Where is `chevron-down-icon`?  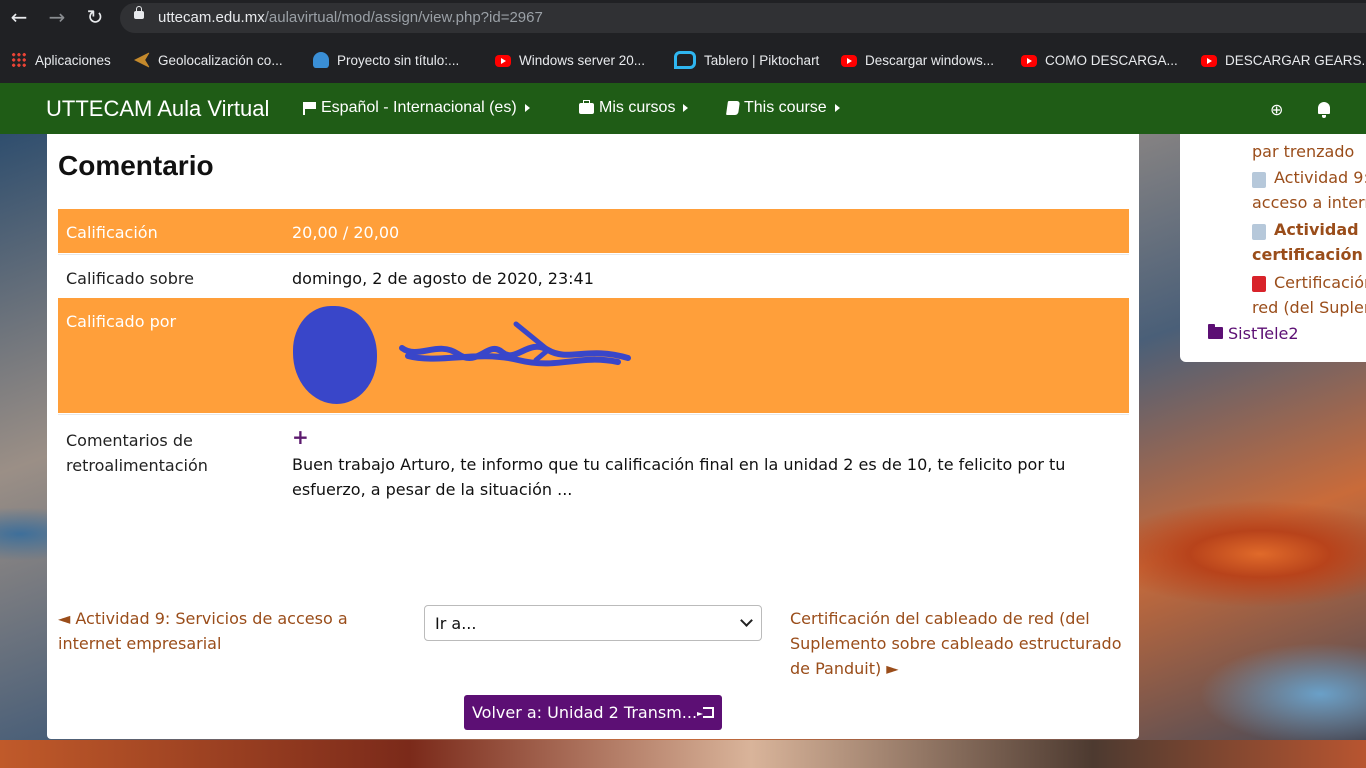
chevron-down-icon is located at coordinates (746, 620).